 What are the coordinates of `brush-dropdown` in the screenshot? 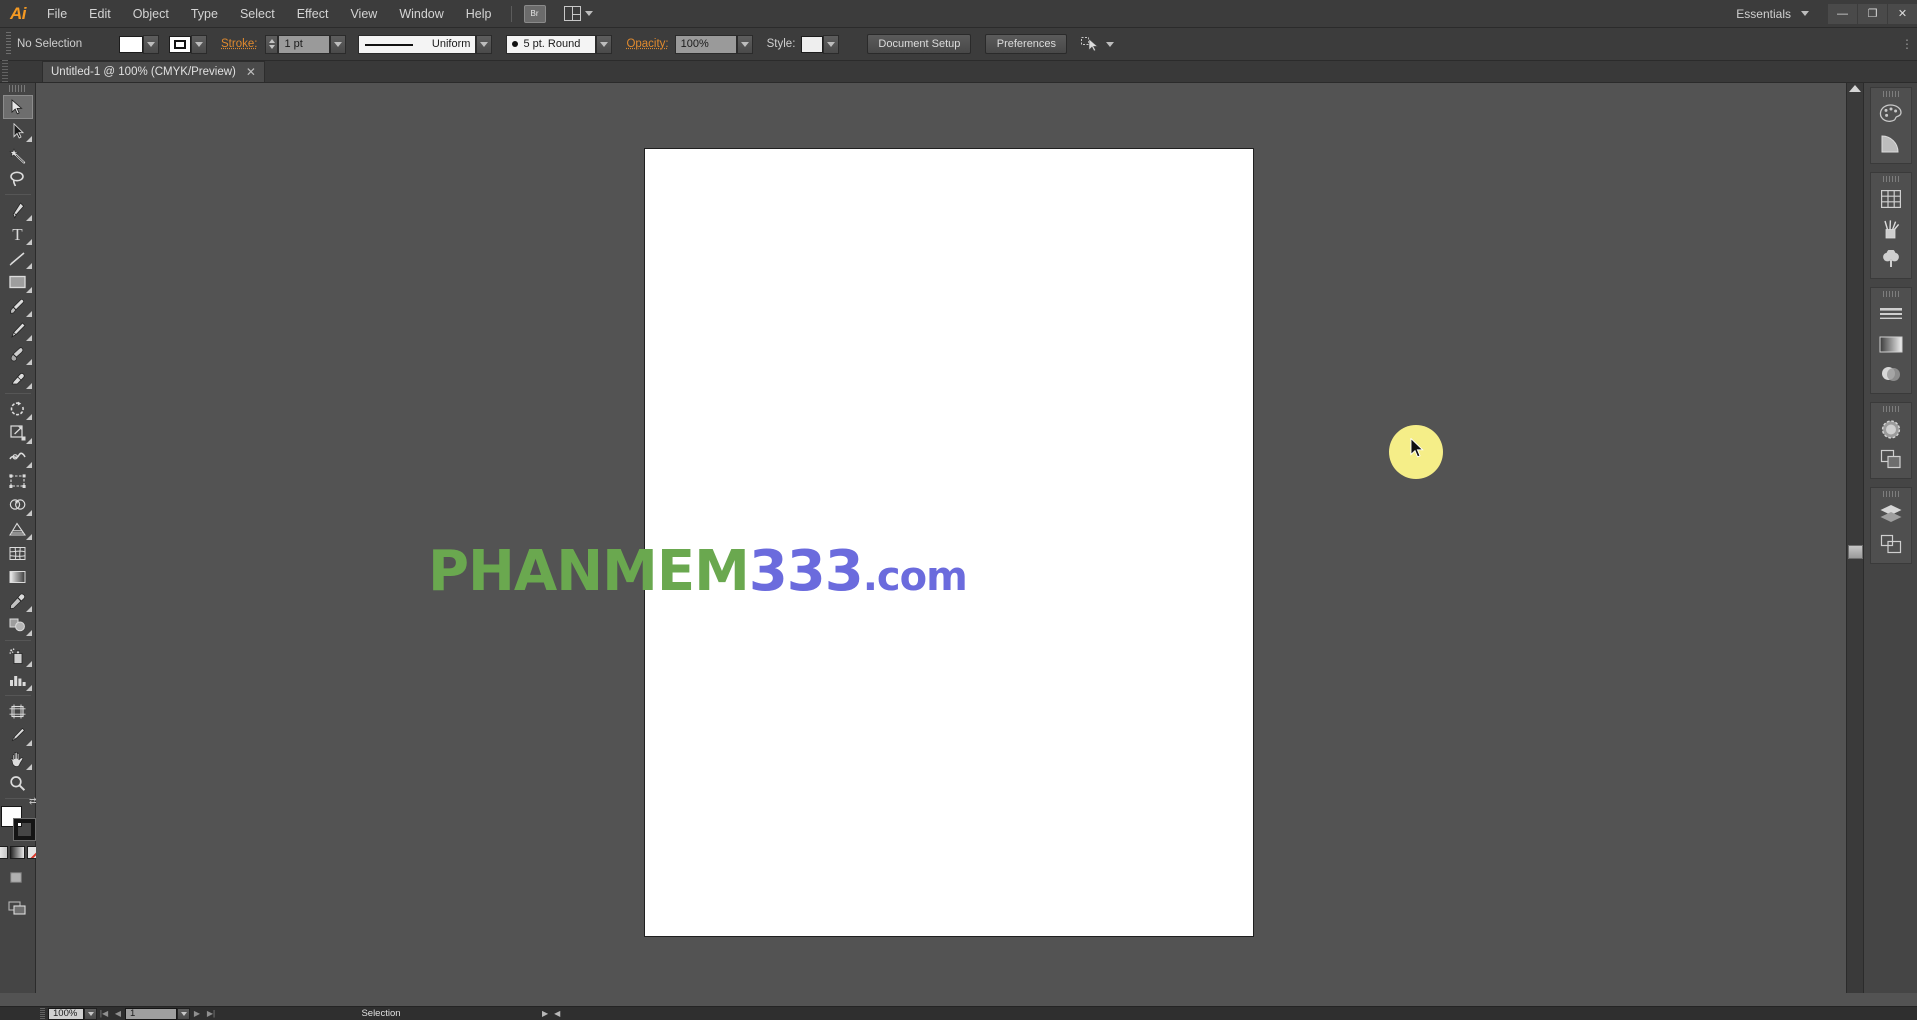 It's located at (604, 44).